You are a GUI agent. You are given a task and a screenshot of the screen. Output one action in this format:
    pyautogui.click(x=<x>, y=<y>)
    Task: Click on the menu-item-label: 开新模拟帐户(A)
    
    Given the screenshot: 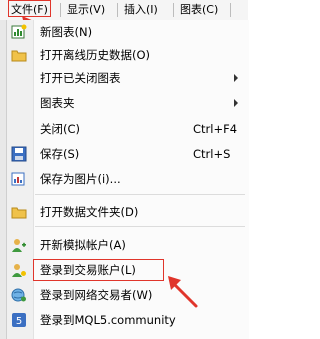 What is the action you would take?
    pyautogui.click(x=83, y=245)
    